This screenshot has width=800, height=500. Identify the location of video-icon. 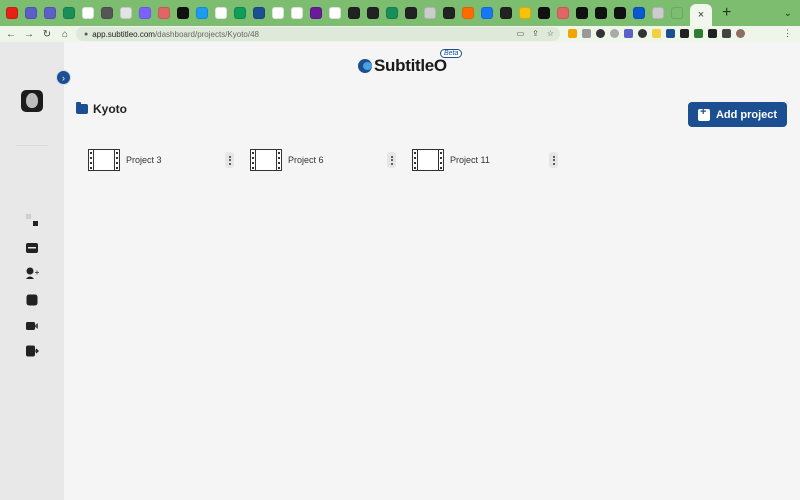
(32, 326).